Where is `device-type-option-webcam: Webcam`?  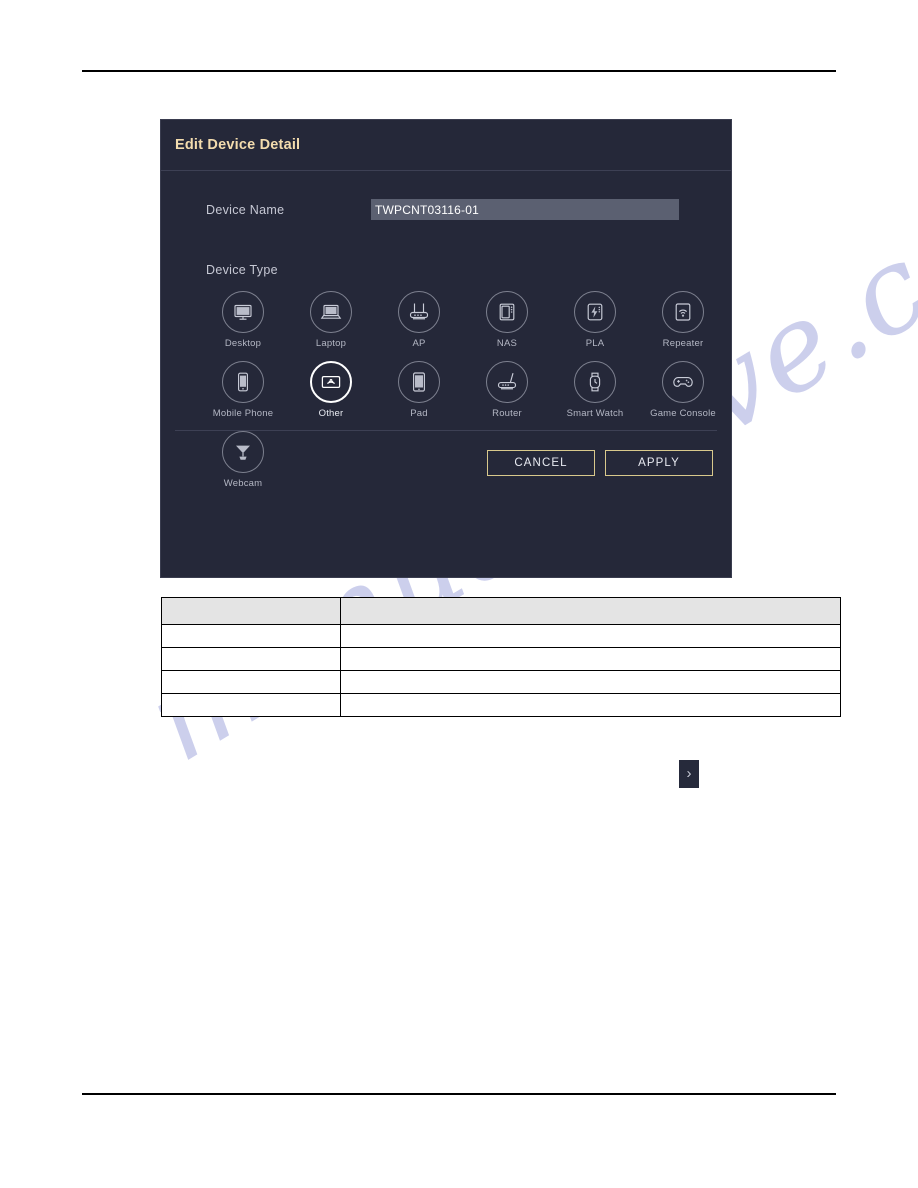 device-type-option-webcam: Webcam is located at coordinates (243, 460).